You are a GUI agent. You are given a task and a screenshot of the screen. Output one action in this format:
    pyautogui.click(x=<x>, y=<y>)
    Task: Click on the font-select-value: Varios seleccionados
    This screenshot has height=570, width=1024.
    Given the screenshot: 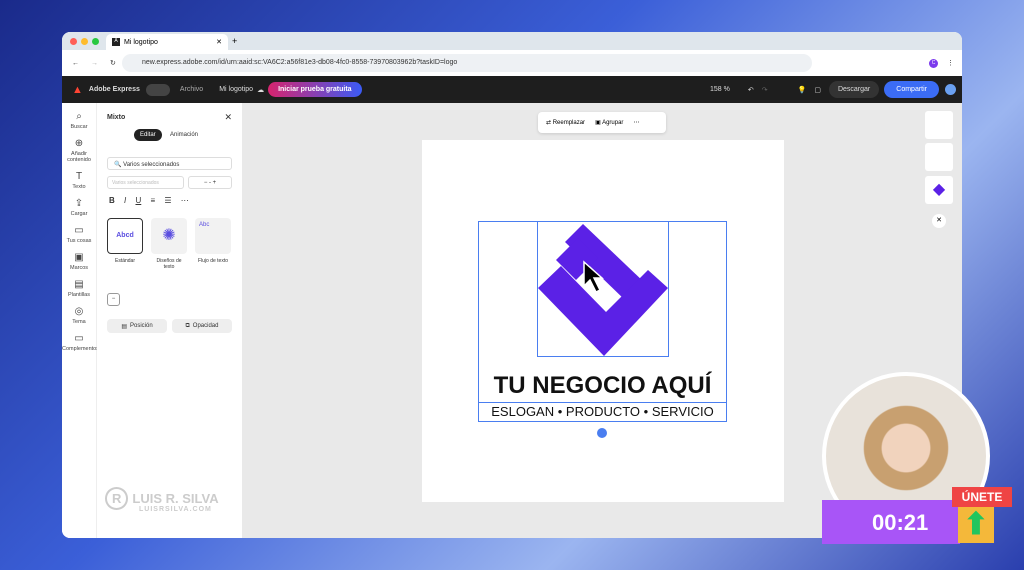 What is the action you would take?
    pyautogui.click(x=151, y=165)
    